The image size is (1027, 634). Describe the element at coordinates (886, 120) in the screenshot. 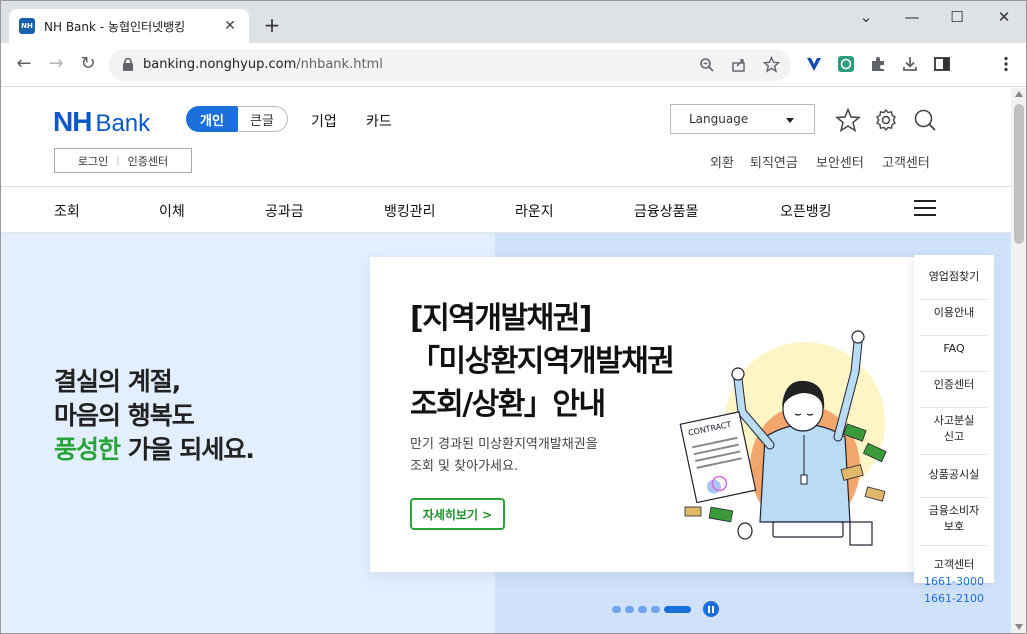

I see `settings-gear-icon` at that location.